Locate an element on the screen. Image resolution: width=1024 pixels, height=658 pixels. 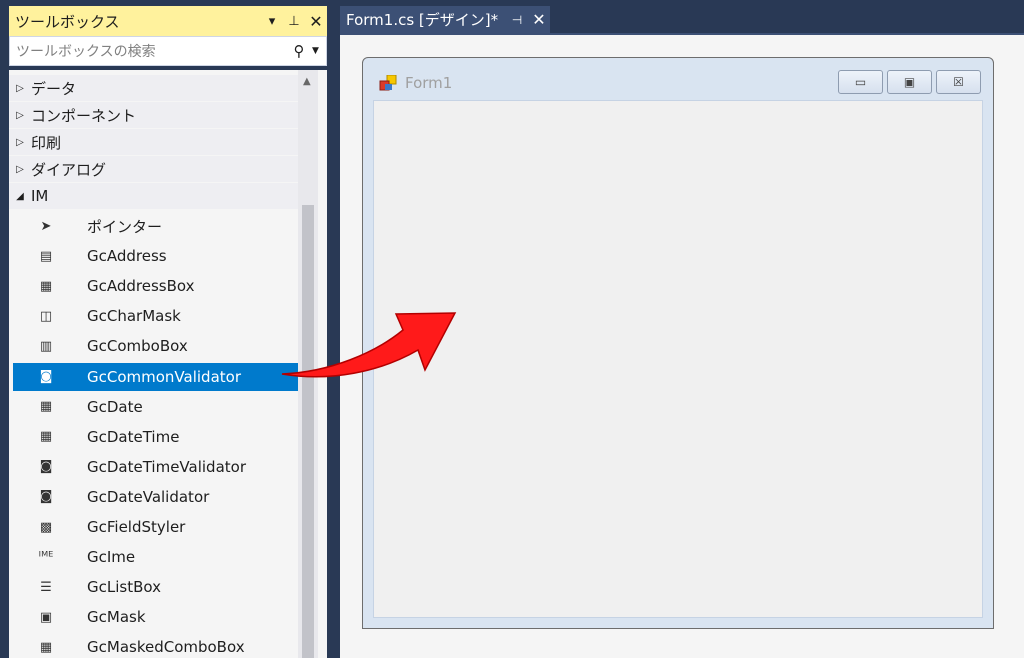
pin-icon: ⊣ is located at coordinates (517, 20).